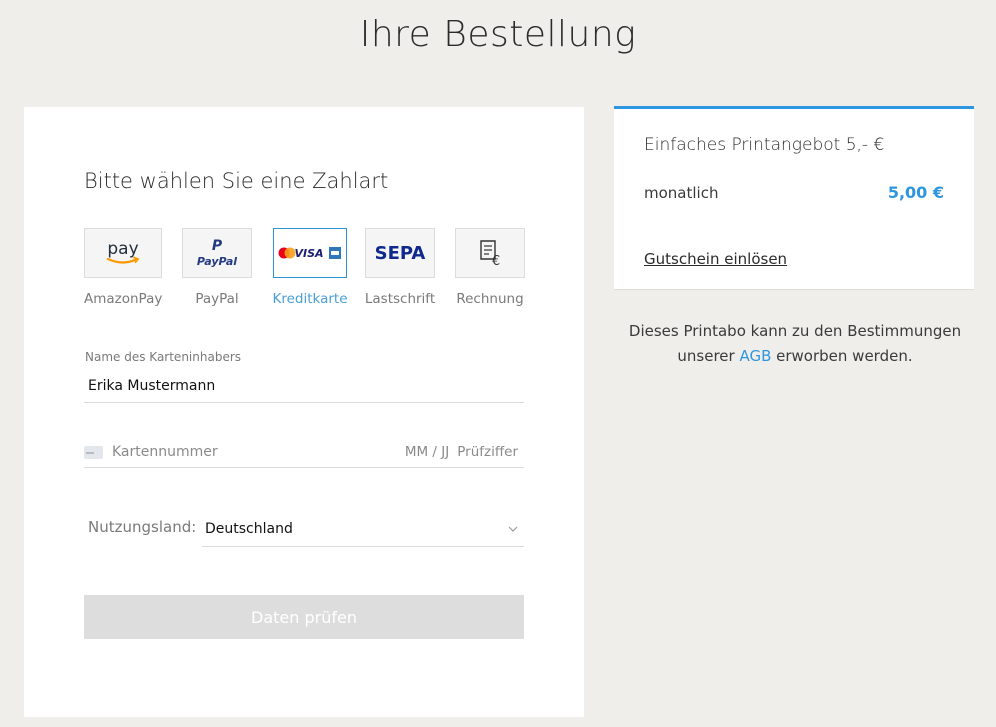 The width and height of the screenshot is (996, 727). What do you see at coordinates (304, 617) in the screenshot?
I see `check-data-button: Daten prüfen` at bounding box center [304, 617].